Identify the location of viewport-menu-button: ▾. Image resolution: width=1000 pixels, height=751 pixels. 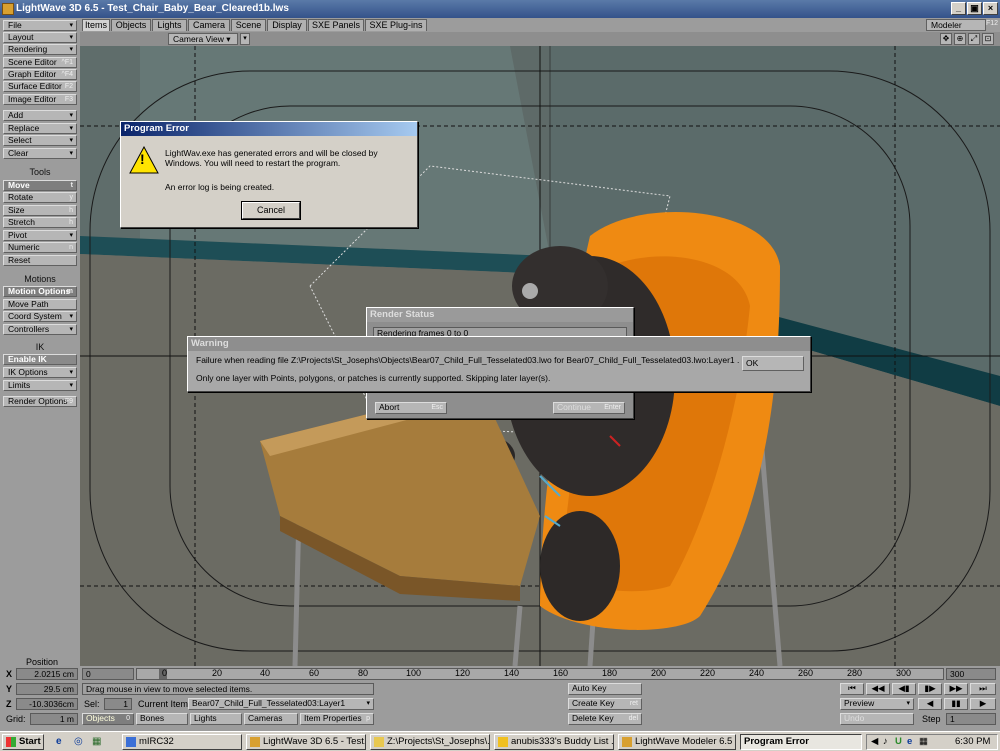
(245, 39).